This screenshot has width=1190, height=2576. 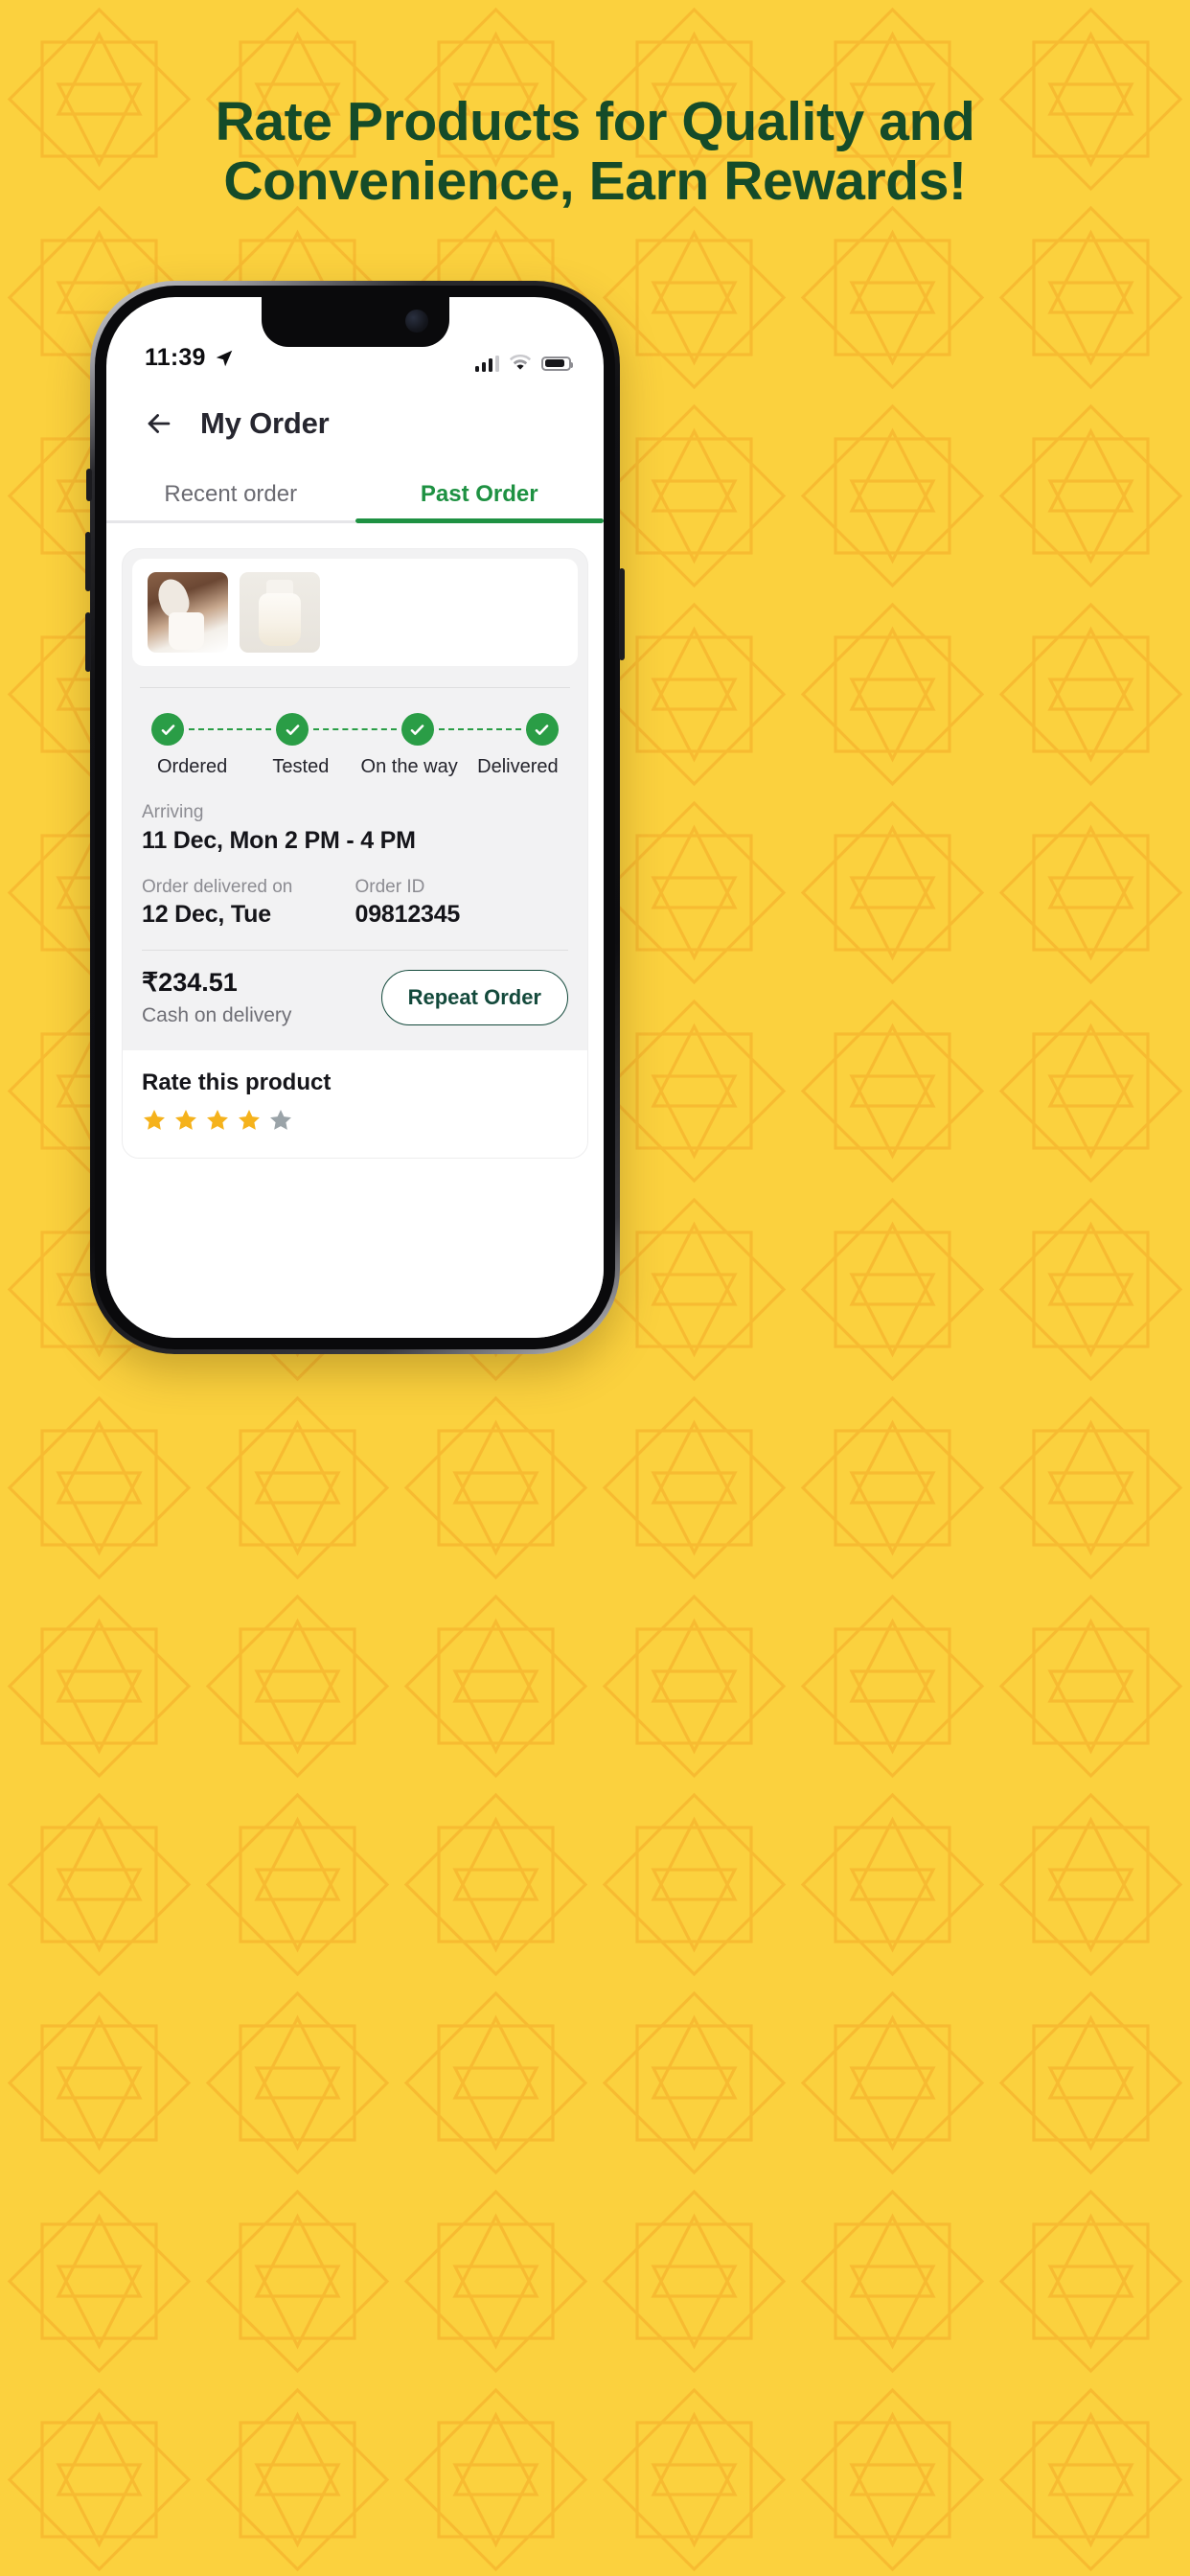 I want to click on order-price: ₹234.51, so click(x=190, y=982).